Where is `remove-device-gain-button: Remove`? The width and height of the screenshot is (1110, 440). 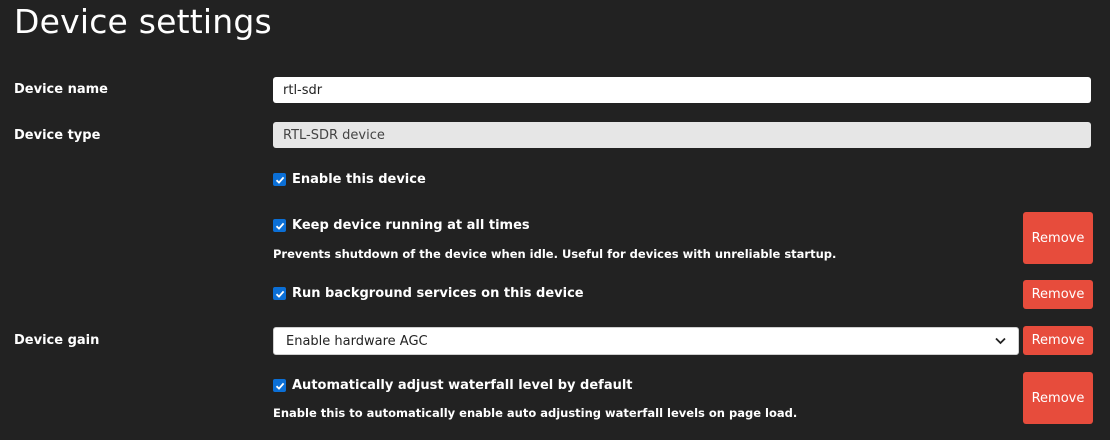 remove-device-gain-button: Remove is located at coordinates (1058, 340).